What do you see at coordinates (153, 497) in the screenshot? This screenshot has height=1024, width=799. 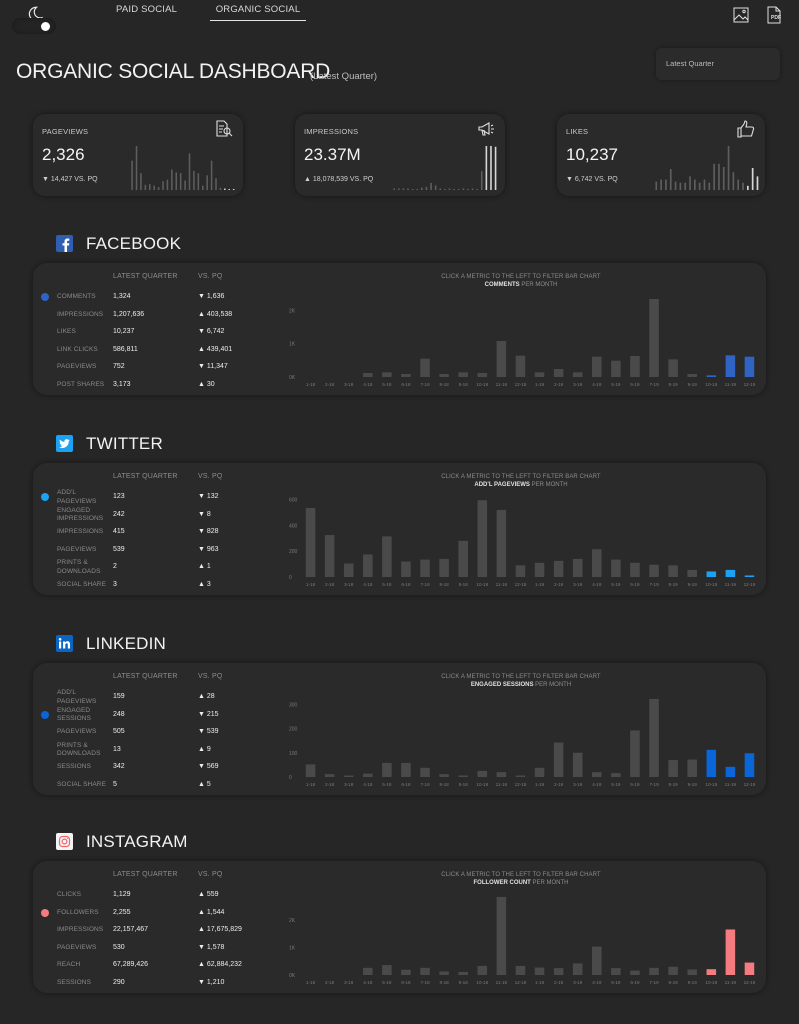 I see `metric-row-add-l-pageviews: ADD'L PAGEVIEWS 123 ▼ 132` at bounding box center [153, 497].